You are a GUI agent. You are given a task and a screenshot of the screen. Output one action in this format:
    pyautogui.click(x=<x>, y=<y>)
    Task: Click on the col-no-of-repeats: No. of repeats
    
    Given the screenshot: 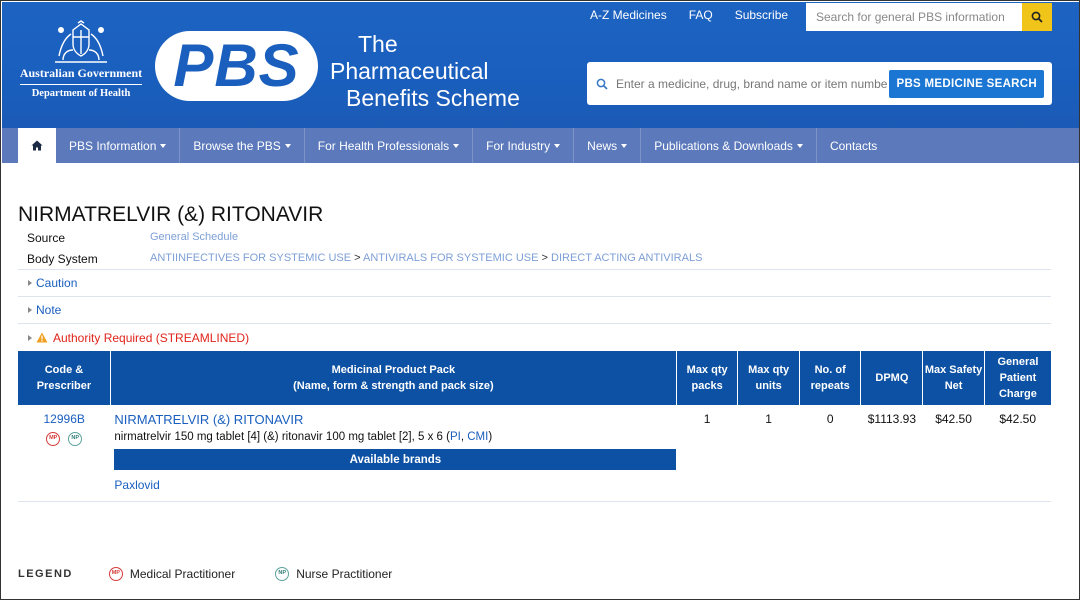 What is the action you would take?
    pyautogui.click(x=830, y=378)
    